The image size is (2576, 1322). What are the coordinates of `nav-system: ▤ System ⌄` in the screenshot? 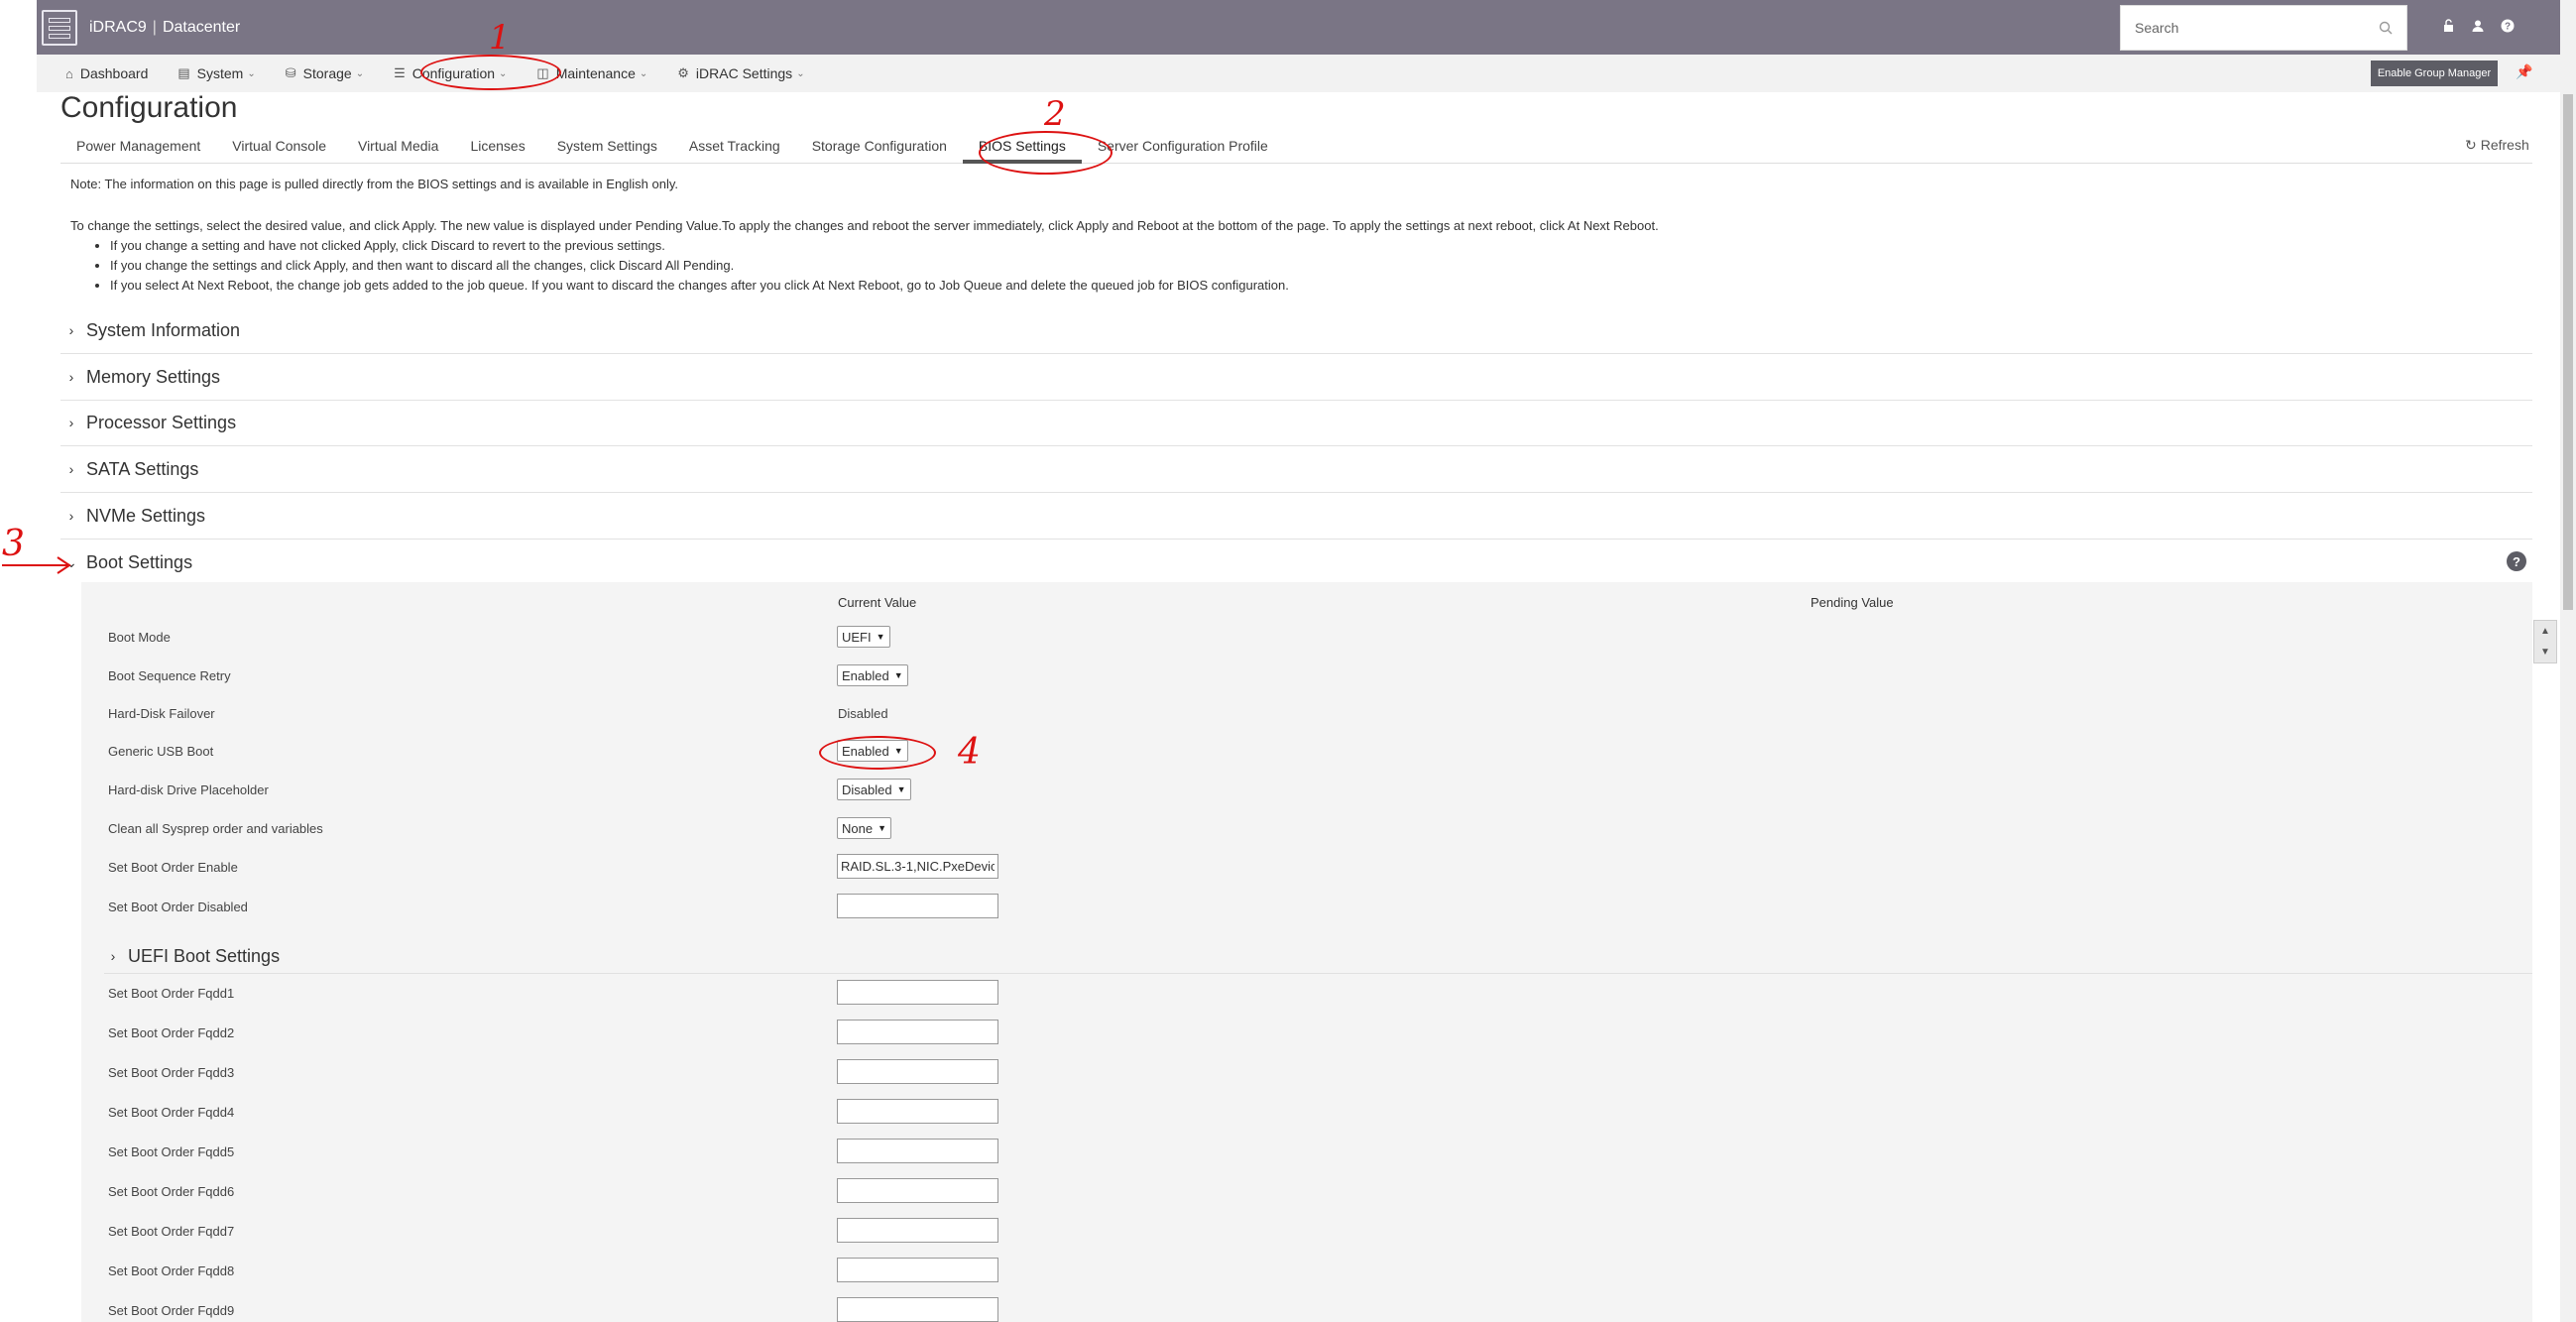 It's located at (216, 73).